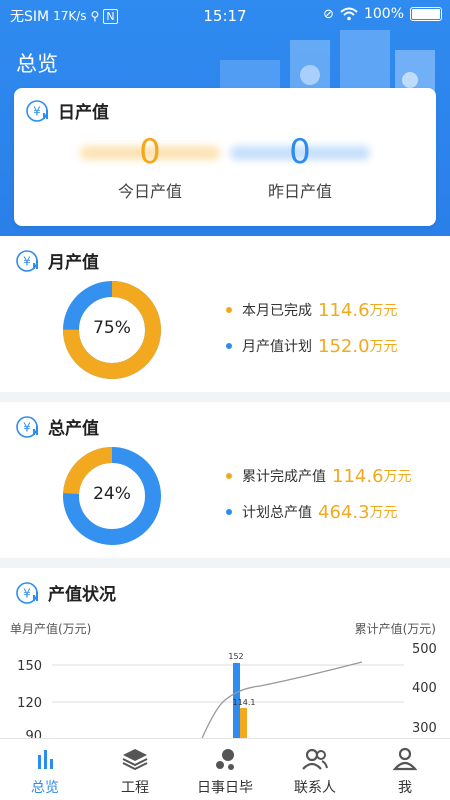  I want to click on total-percent: 24%, so click(112, 494).